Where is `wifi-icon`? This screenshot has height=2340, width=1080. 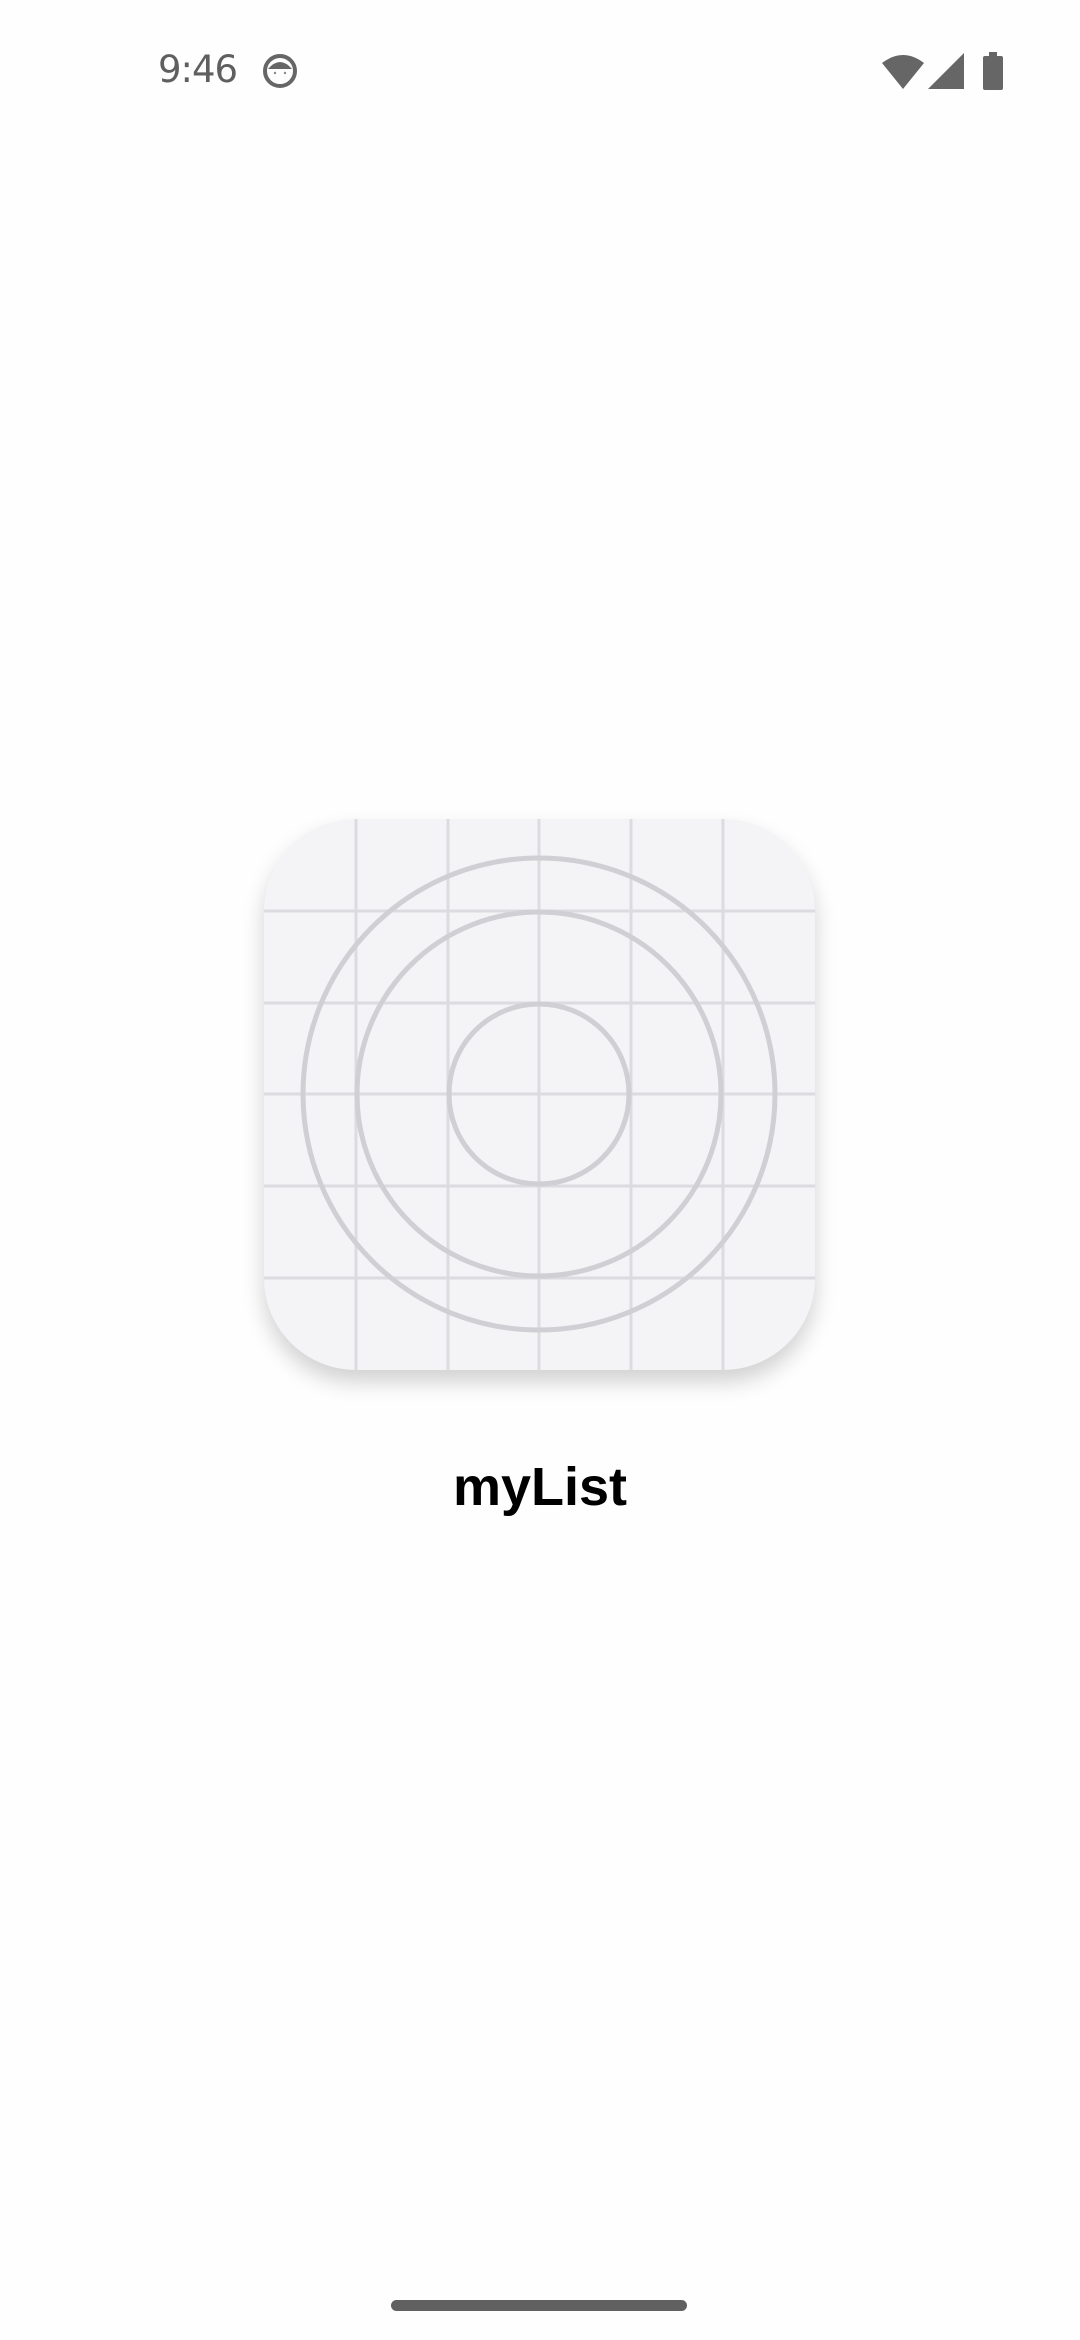
wifi-icon is located at coordinates (903, 72).